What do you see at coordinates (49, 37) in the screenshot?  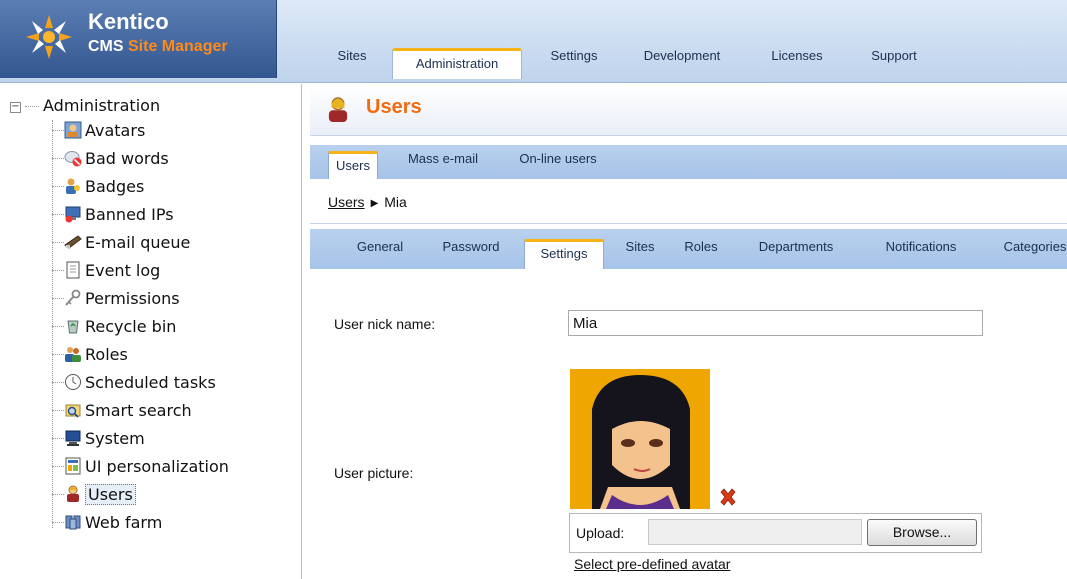 I see `kentico-logo-icon` at bounding box center [49, 37].